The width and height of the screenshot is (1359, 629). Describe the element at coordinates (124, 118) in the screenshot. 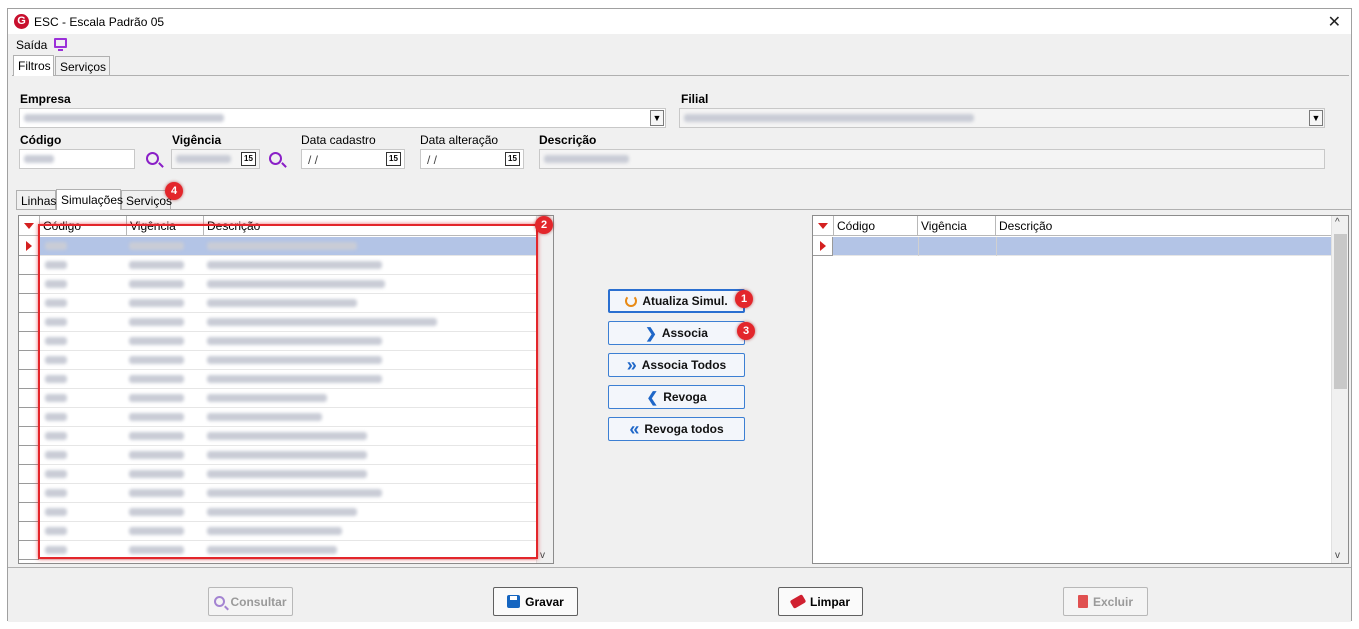

I see `empresa-value-redacted` at that location.